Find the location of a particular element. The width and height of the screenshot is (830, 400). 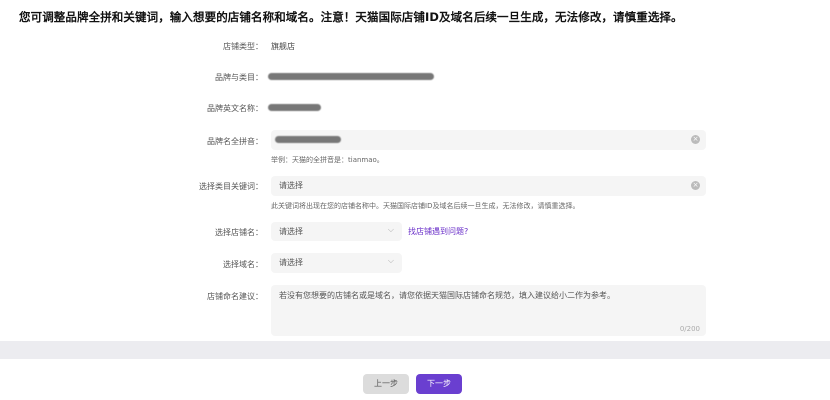

store-type-label: 店铺类型： is located at coordinates (243, 46).